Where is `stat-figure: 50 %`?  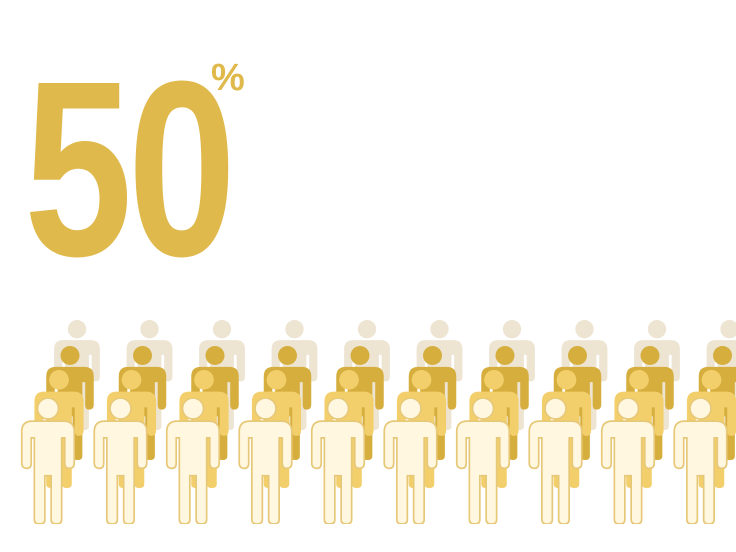
stat-figure: 50 % is located at coordinates (139, 169).